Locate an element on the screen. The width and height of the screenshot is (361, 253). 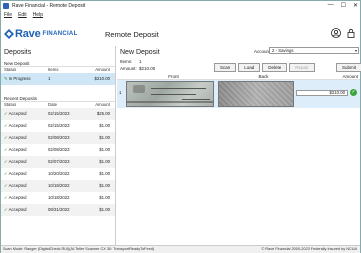
list-item: ✓Accepted 02/15/2023 $25.00 is located at coordinates (58, 114).